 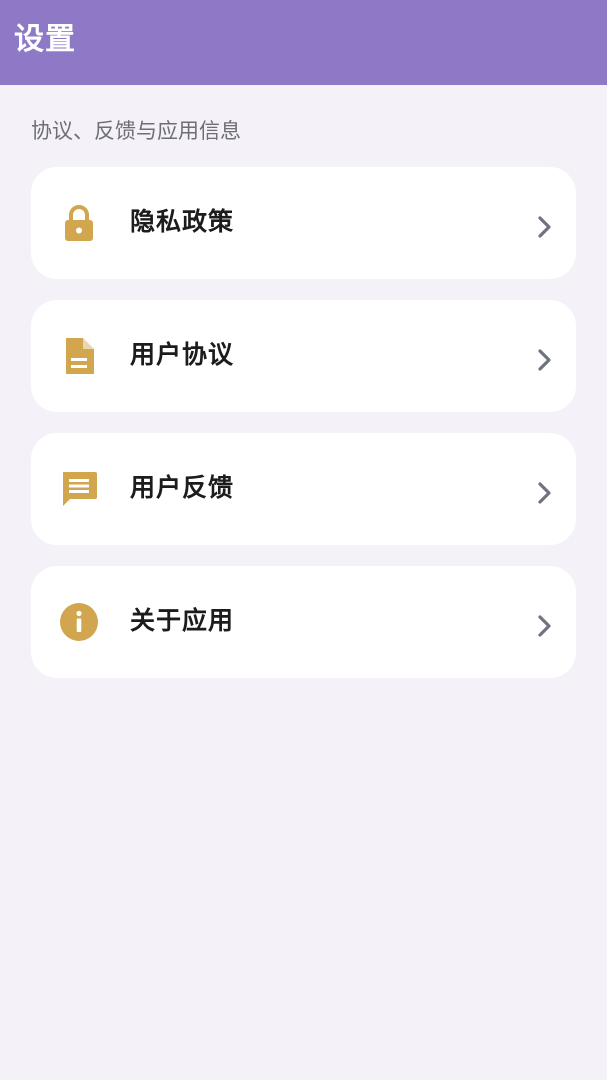 What do you see at coordinates (182, 620) in the screenshot?
I see `about-app-label: 关于应用` at bounding box center [182, 620].